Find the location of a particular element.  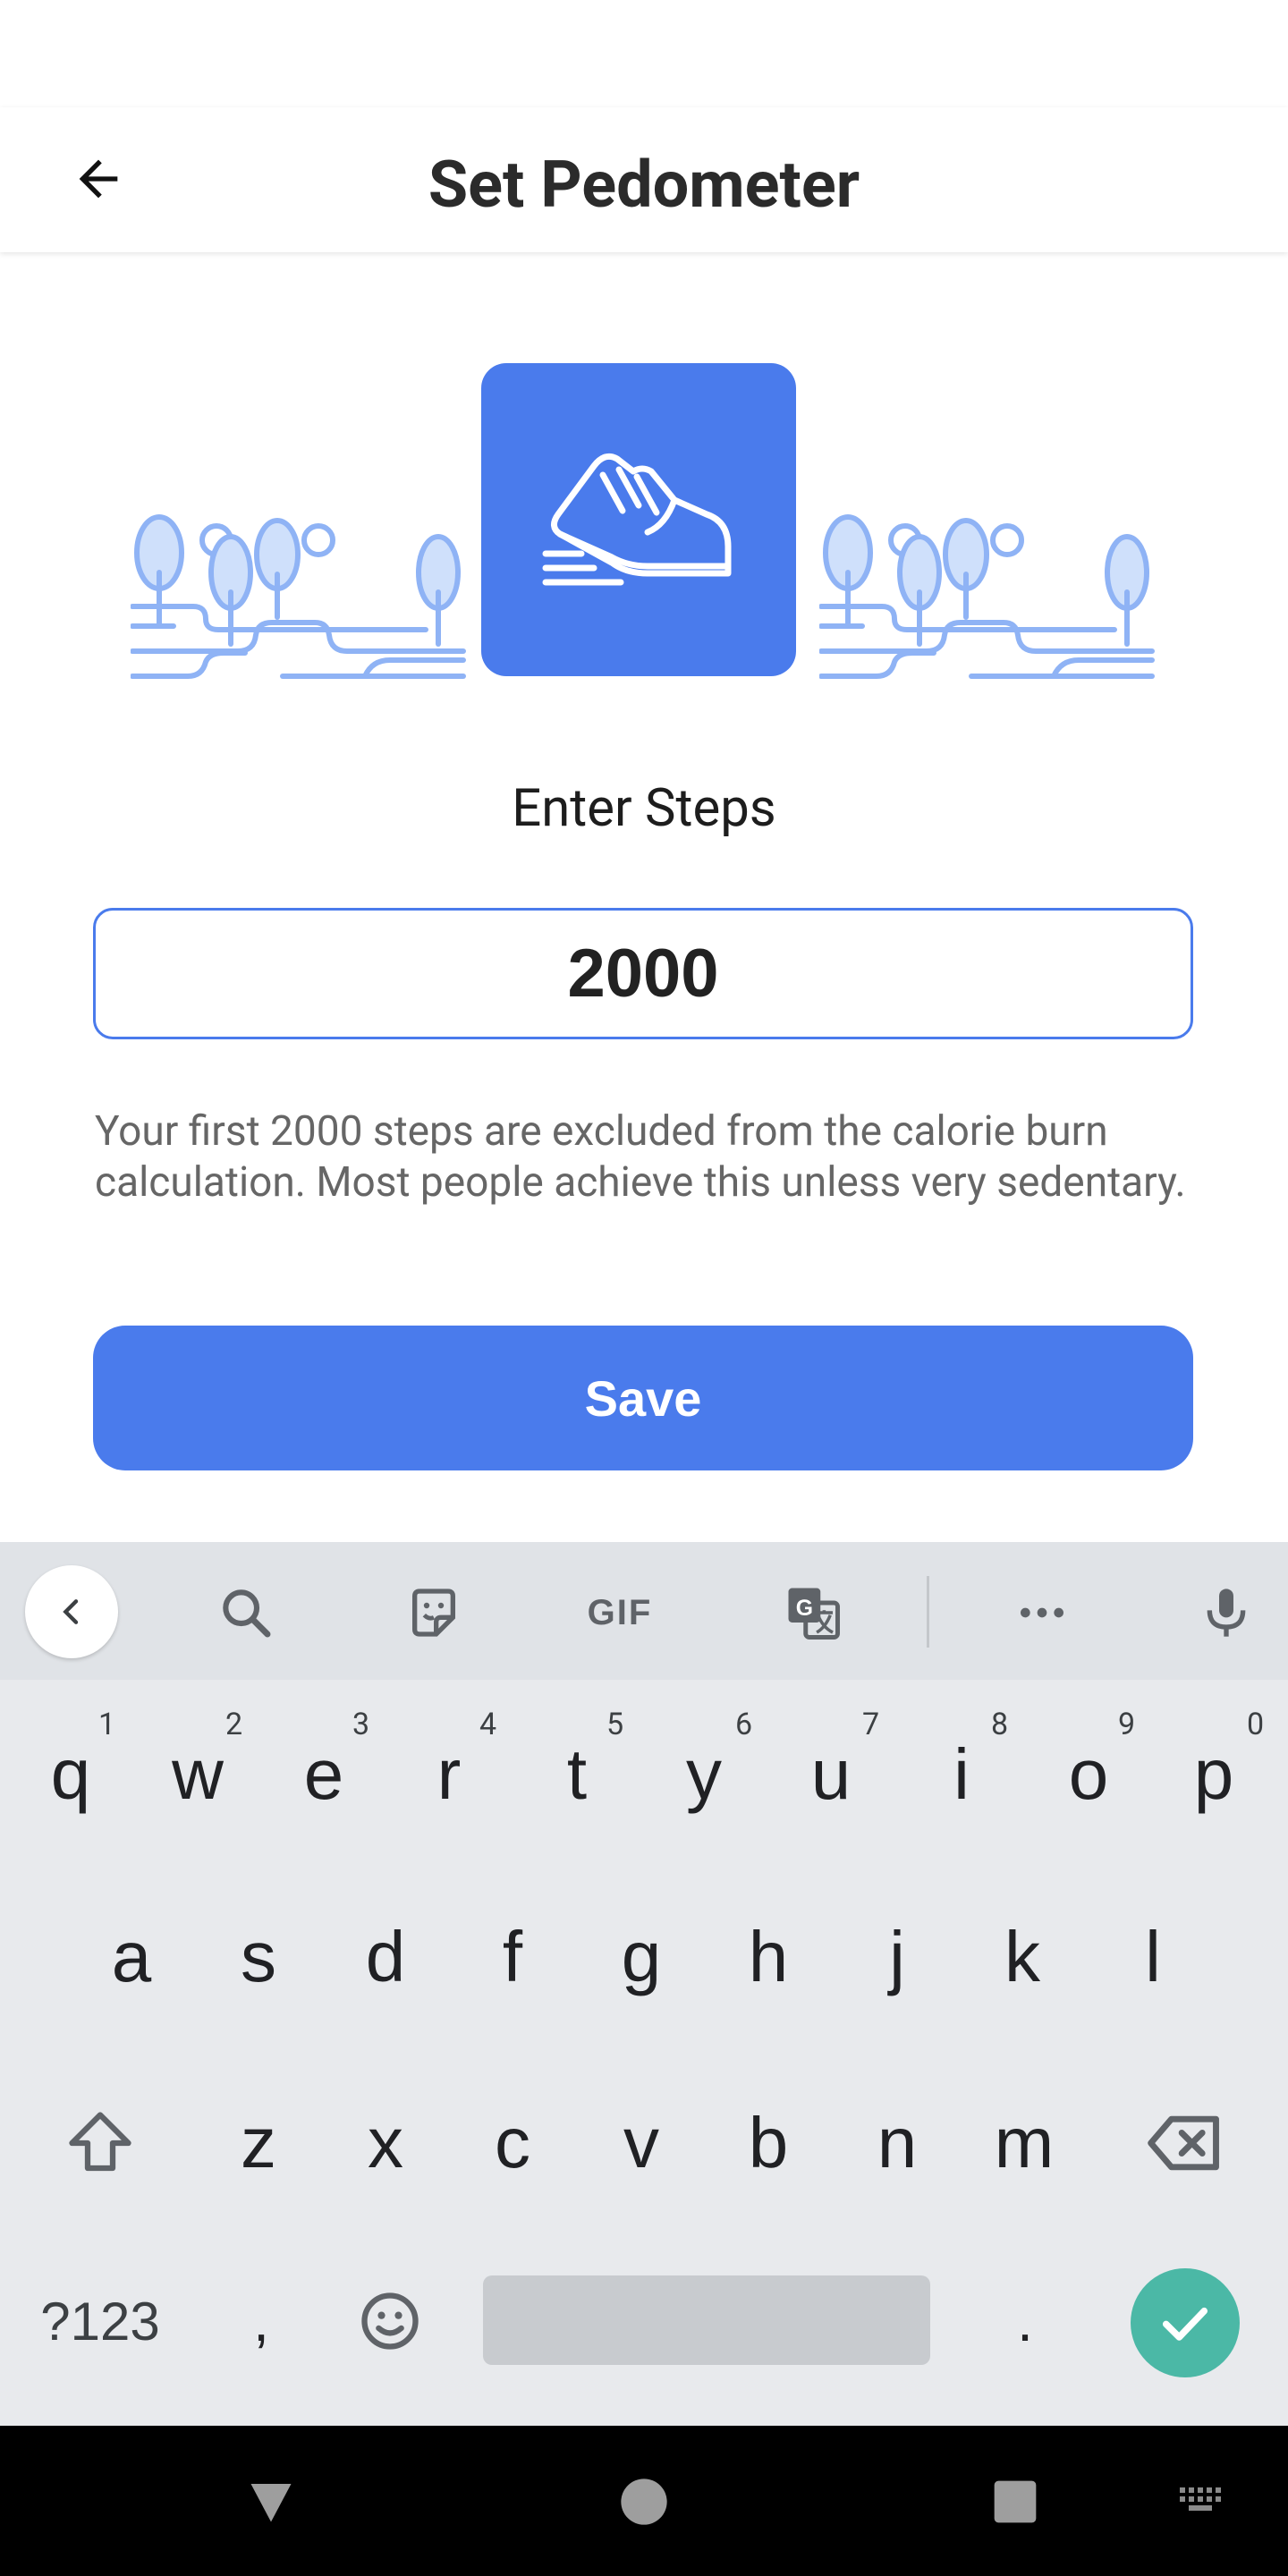

comma-key: , is located at coordinates (261, 2321).